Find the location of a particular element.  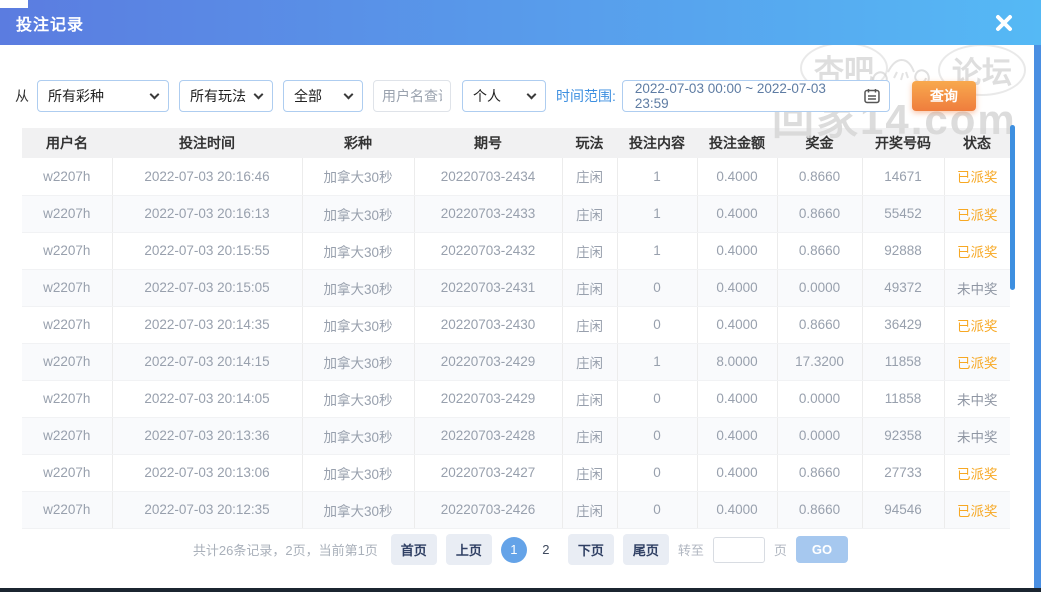

table-cell: 8.0000 is located at coordinates (737, 362).